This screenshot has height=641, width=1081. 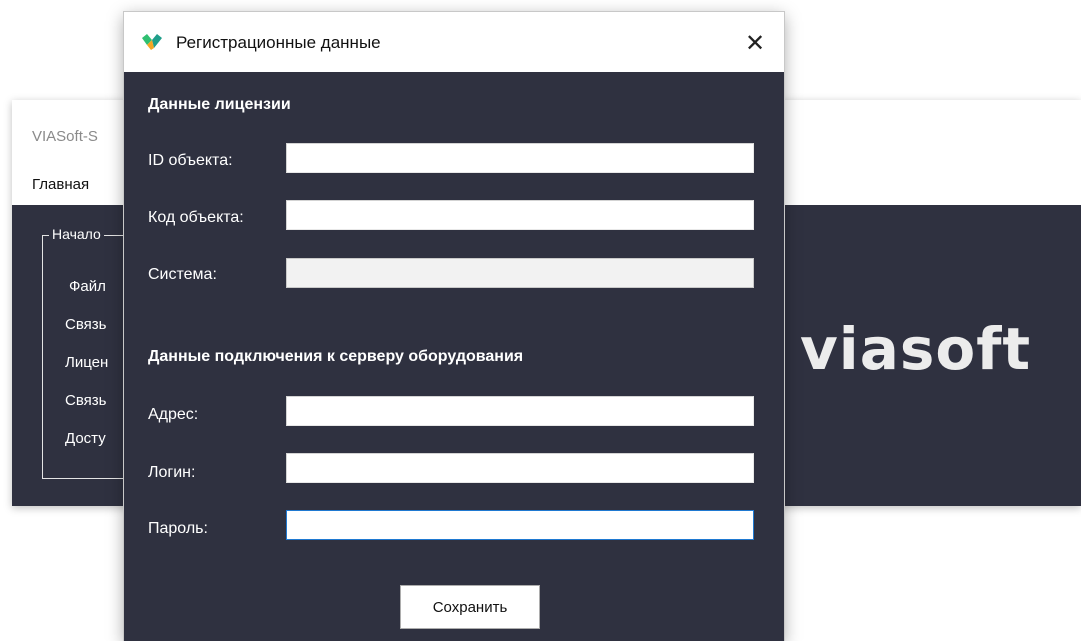 What do you see at coordinates (520, 411) in the screenshot?
I see `address-input` at bounding box center [520, 411].